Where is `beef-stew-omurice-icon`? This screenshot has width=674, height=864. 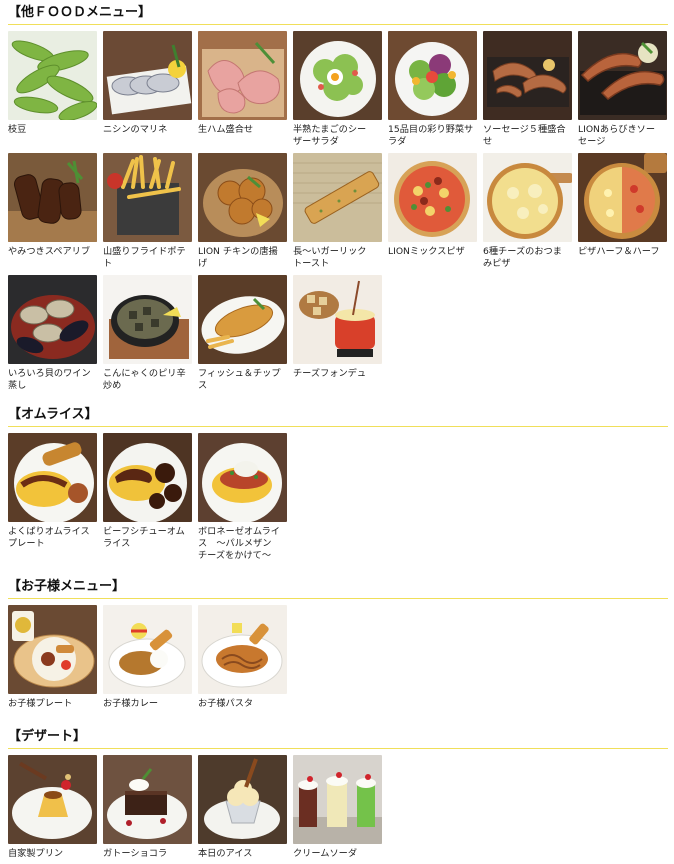
beef-stew-omurice-icon is located at coordinates (147, 477).